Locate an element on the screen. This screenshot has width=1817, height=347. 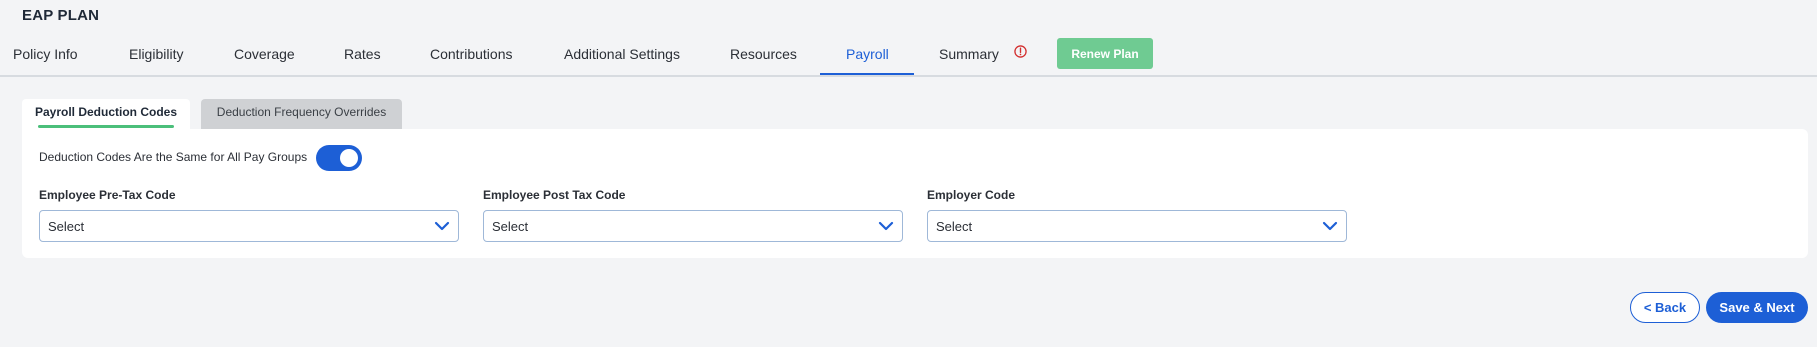
page-title: EAP PLAN is located at coordinates (61, 15).